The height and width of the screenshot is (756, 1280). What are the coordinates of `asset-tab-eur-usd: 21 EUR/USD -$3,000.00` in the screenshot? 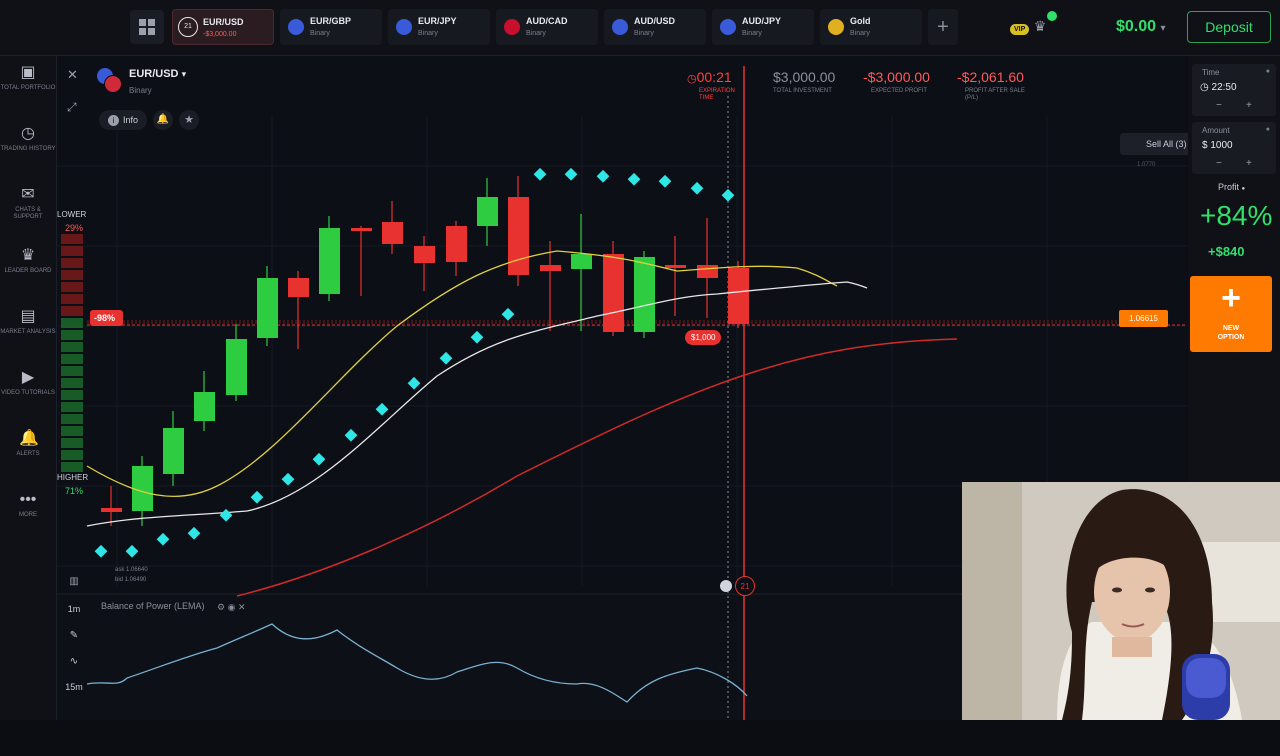 It's located at (223, 27).